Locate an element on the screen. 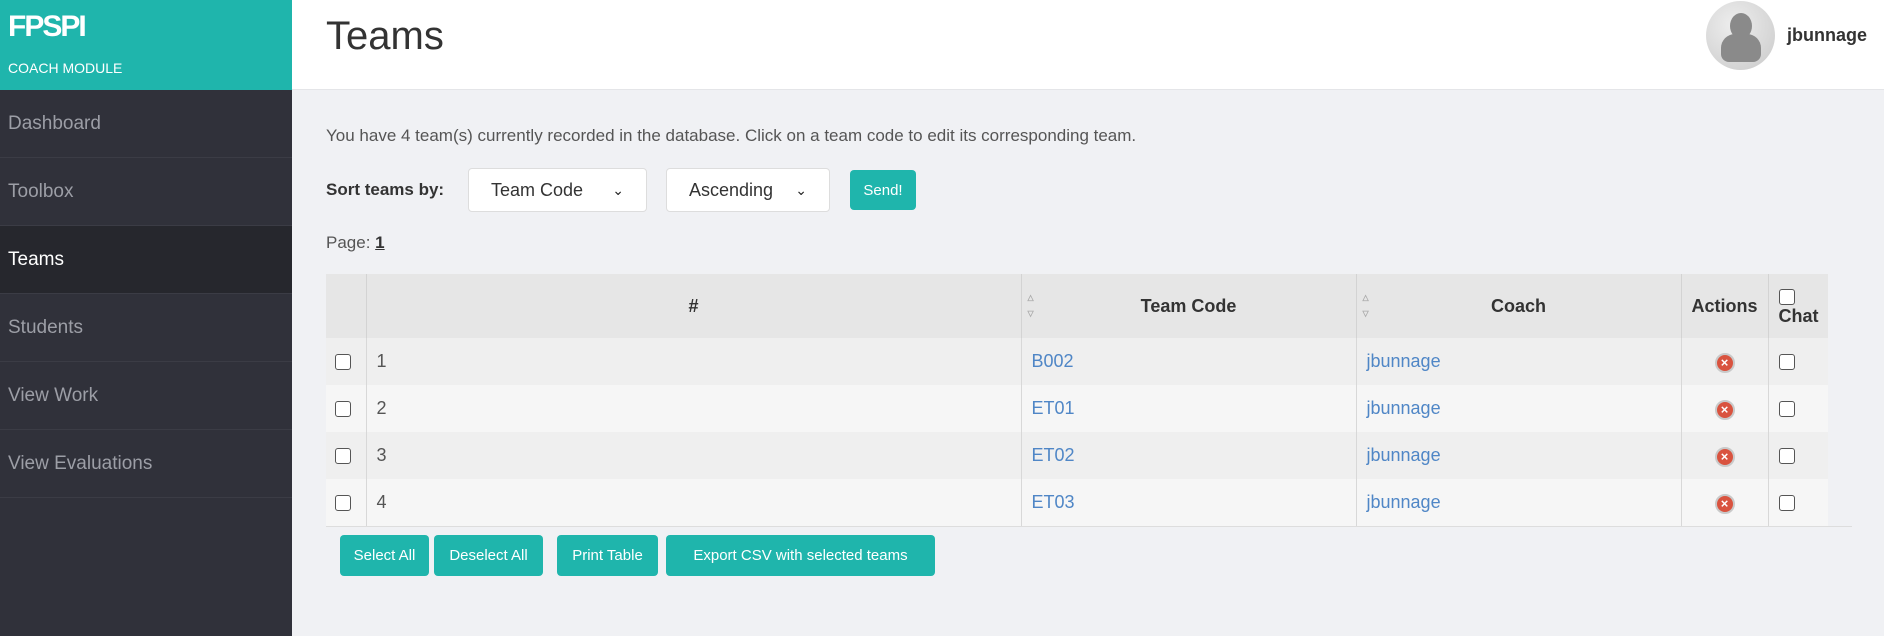  sort-order-value: Ascending is located at coordinates (731, 189).